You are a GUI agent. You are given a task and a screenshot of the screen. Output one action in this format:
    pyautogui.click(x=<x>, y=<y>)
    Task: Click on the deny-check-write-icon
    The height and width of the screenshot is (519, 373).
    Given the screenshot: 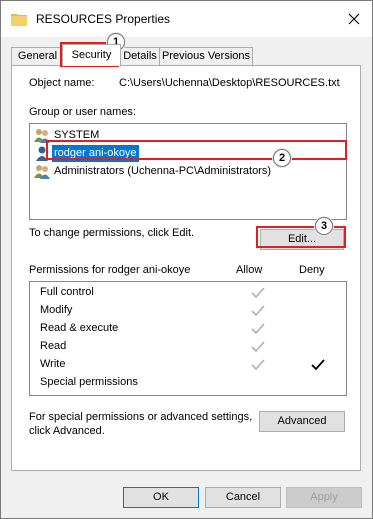 What is the action you would take?
    pyautogui.click(x=318, y=365)
    